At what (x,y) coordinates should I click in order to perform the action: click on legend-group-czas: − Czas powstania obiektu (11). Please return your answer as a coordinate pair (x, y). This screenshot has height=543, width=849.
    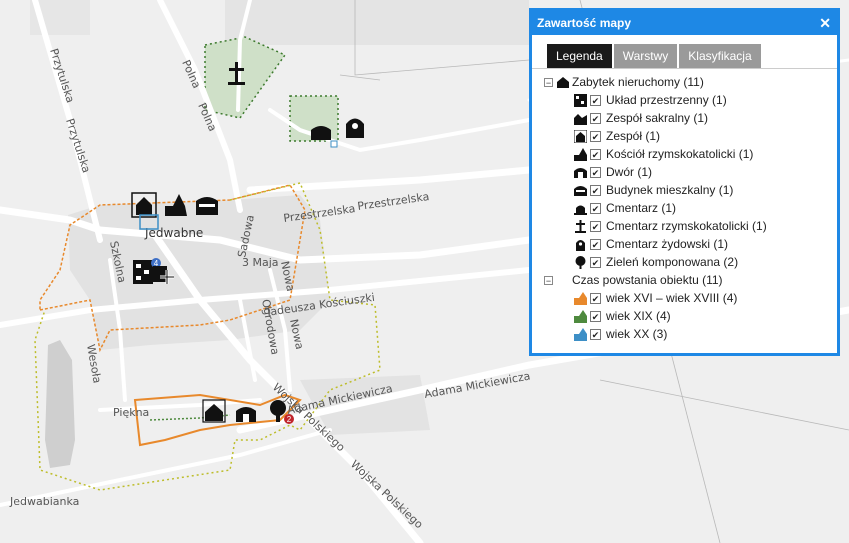
    Looking at the image, I should click on (684, 280).